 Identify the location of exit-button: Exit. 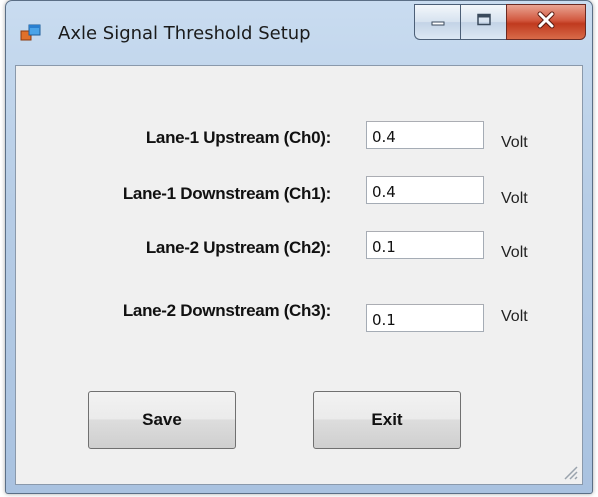
(387, 420).